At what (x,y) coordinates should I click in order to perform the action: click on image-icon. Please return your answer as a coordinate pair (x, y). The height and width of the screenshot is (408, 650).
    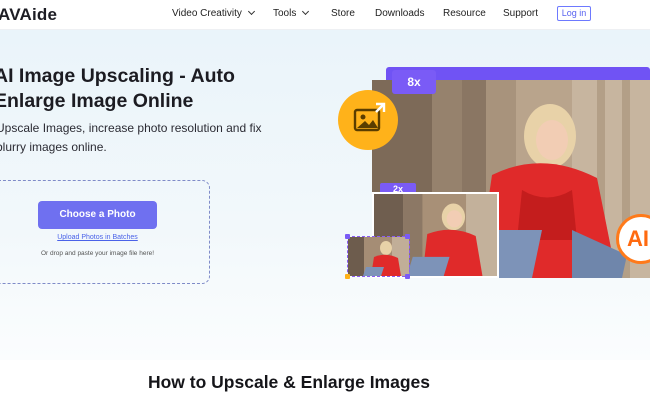
    Looking at the image, I should click on (369, 117).